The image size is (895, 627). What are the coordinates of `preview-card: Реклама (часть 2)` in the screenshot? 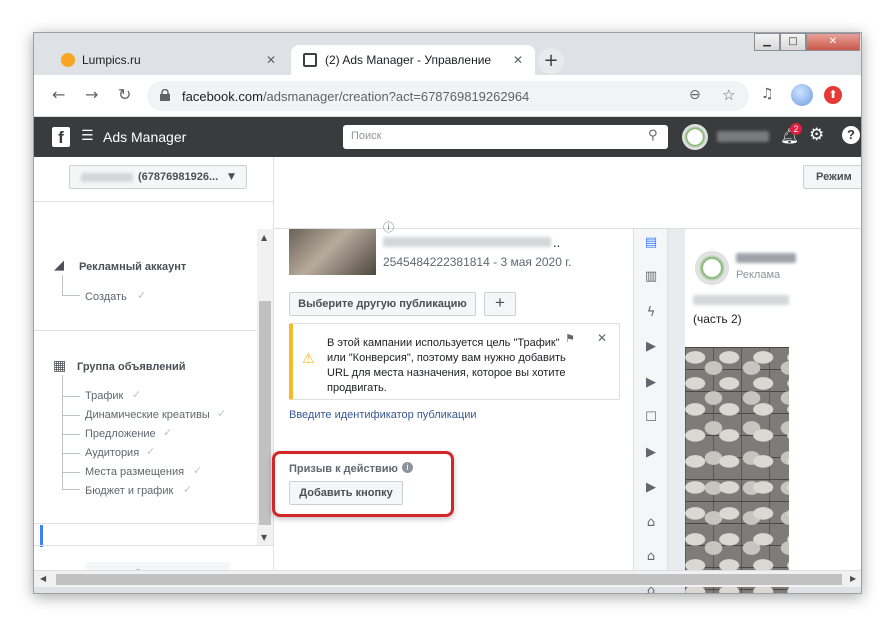 It's located at (773, 411).